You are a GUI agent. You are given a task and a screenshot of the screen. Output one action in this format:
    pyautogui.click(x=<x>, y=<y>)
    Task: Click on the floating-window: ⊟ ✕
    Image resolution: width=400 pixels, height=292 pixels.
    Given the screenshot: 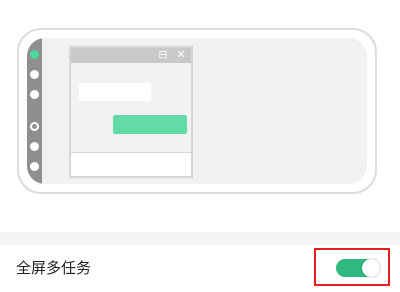 What is the action you would take?
    pyautogui.click(x=131, y=112)
    